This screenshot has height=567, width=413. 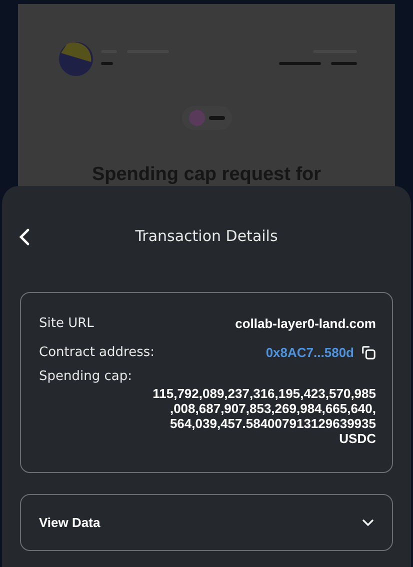 I want to click on detail-value: collab-layer0-land.com, so click(x=305, y=323).